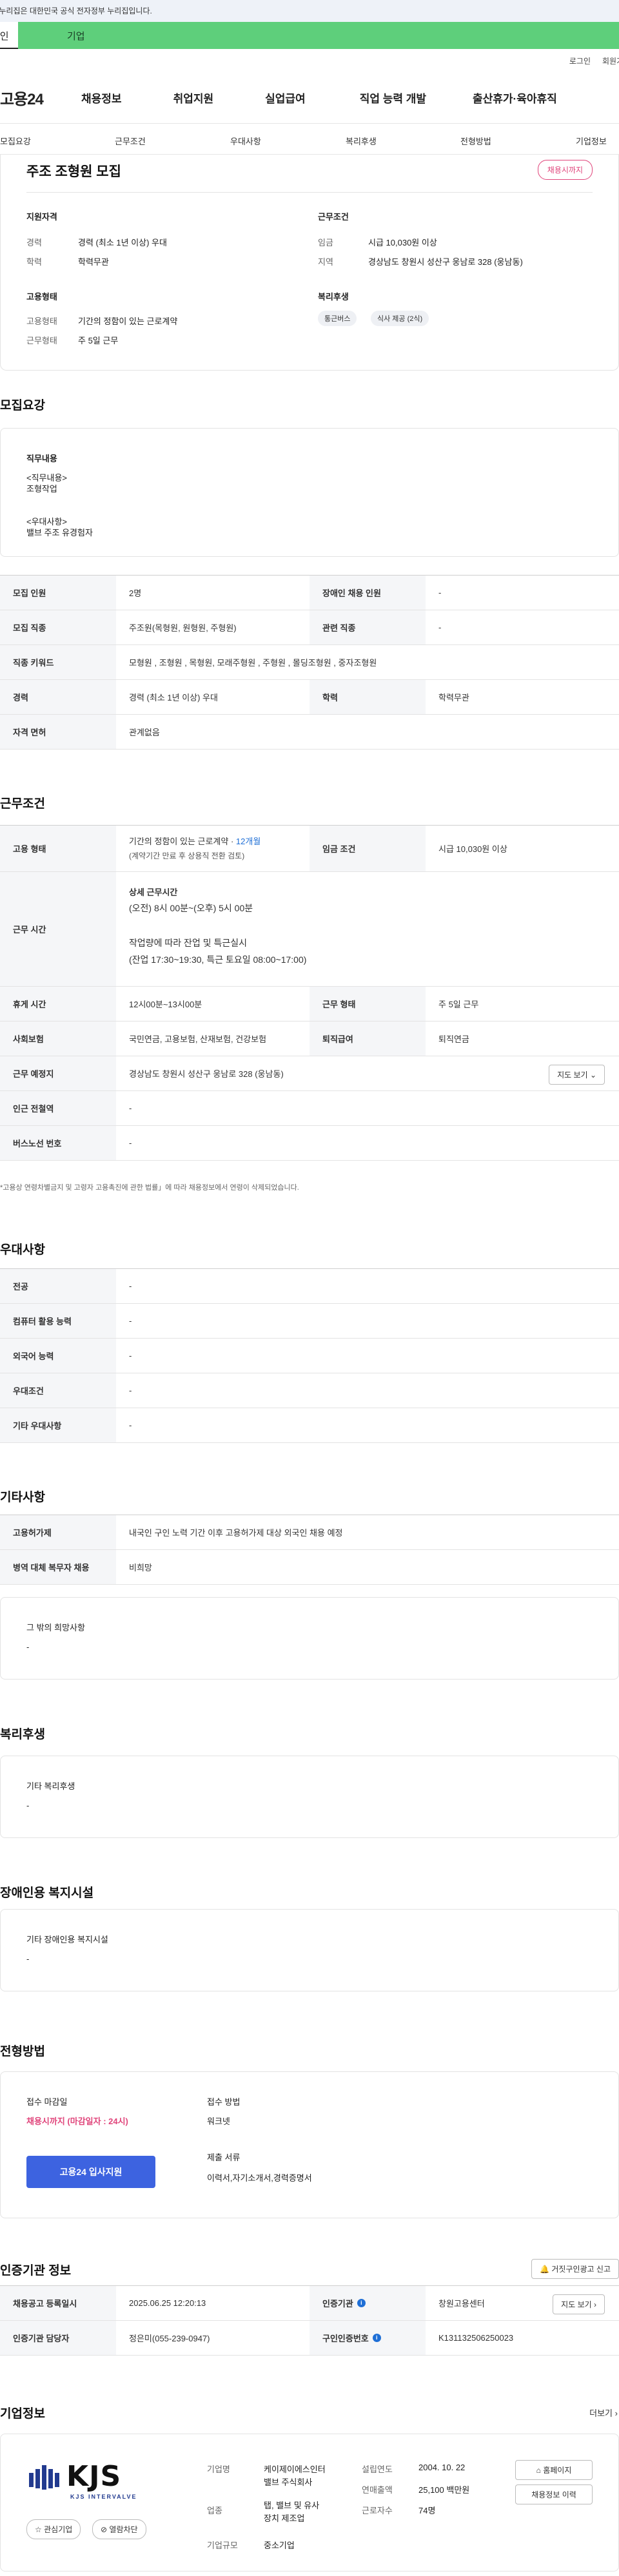 This screenshot has height=2576, width=619. I want to click on anchor-welfare: 복리후생, so click(361, 141).